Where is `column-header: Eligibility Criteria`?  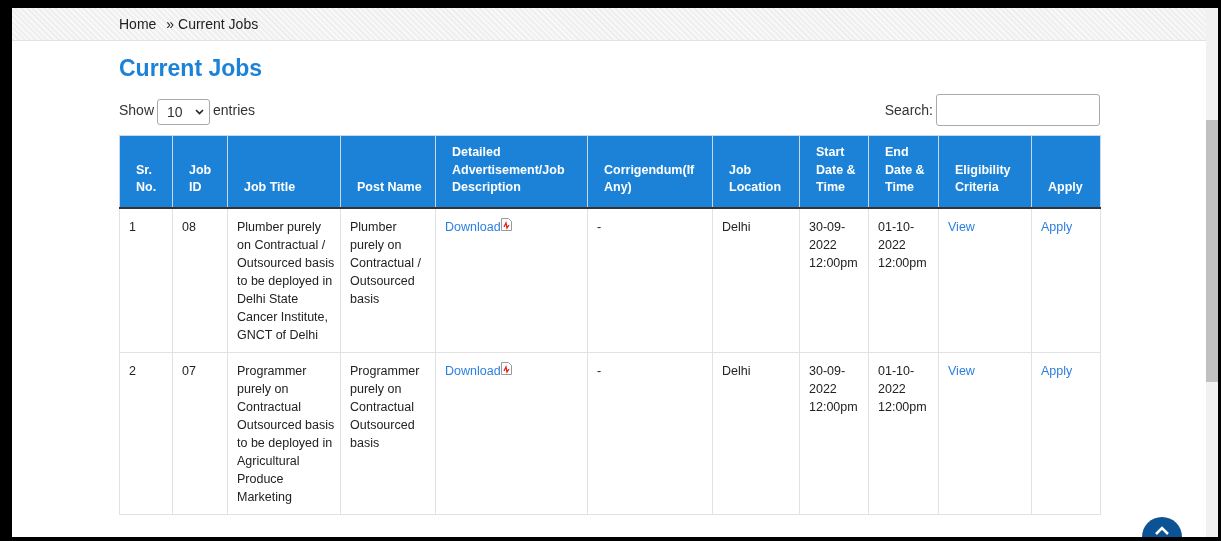 column-header: Eligibility Criteria is located at coordinates (985, 171).